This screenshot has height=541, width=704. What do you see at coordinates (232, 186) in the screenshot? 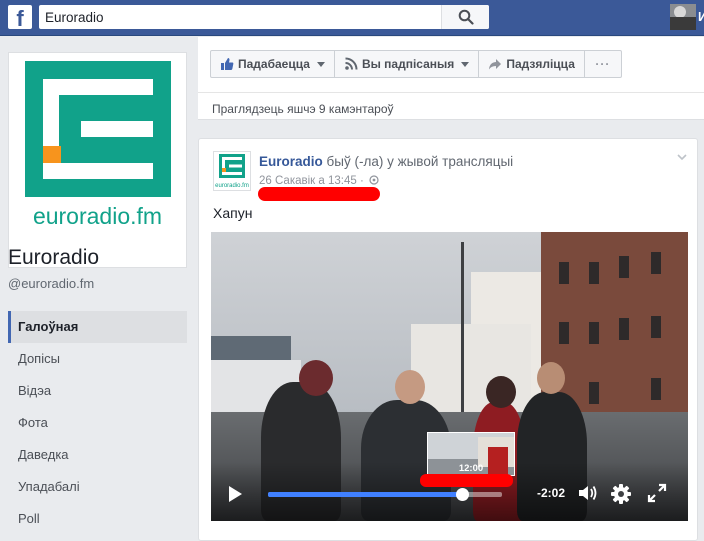
I see `avatar-logo-text: euroradio.fm` at bounding box center [232, 186].